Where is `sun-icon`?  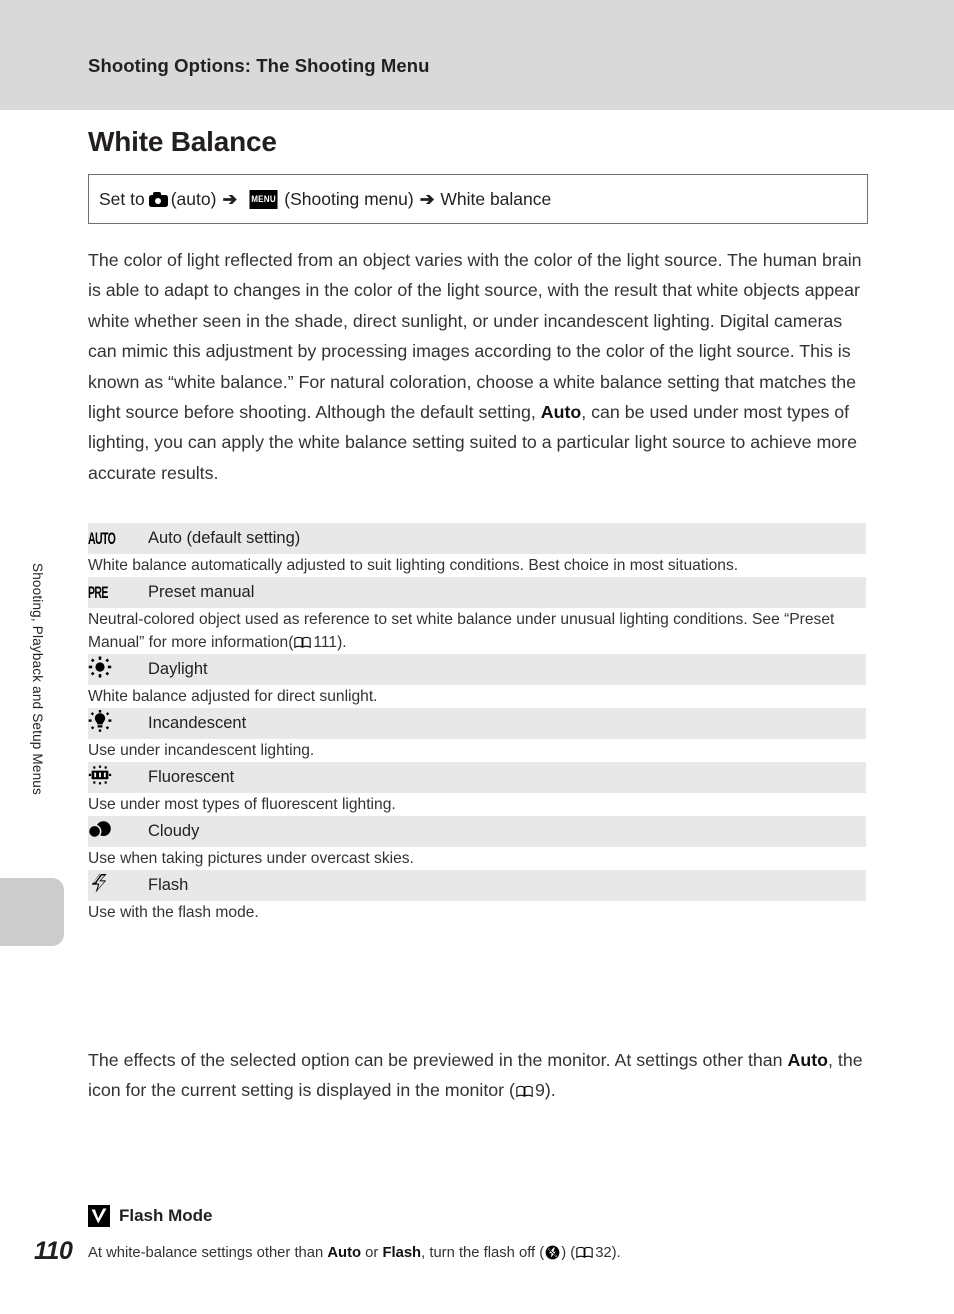 sun-icon is located at coordinates (100, 667).